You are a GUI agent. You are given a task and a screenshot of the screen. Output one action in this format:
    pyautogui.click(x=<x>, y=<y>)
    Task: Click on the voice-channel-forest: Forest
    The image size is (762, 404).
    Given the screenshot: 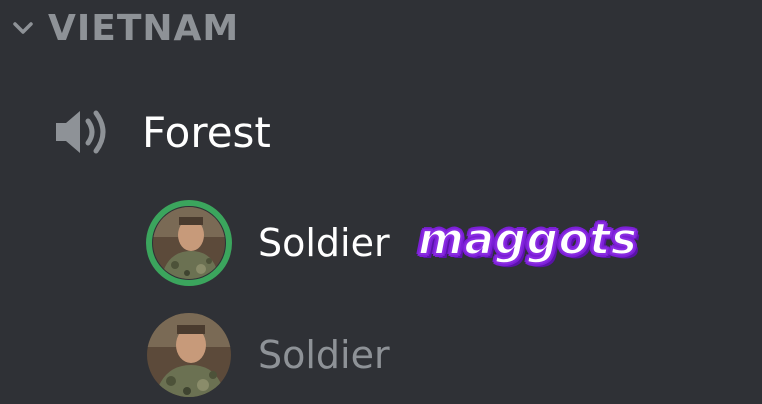 What is the action you would take?
    pyautogui.click(x=161, y=132)
    